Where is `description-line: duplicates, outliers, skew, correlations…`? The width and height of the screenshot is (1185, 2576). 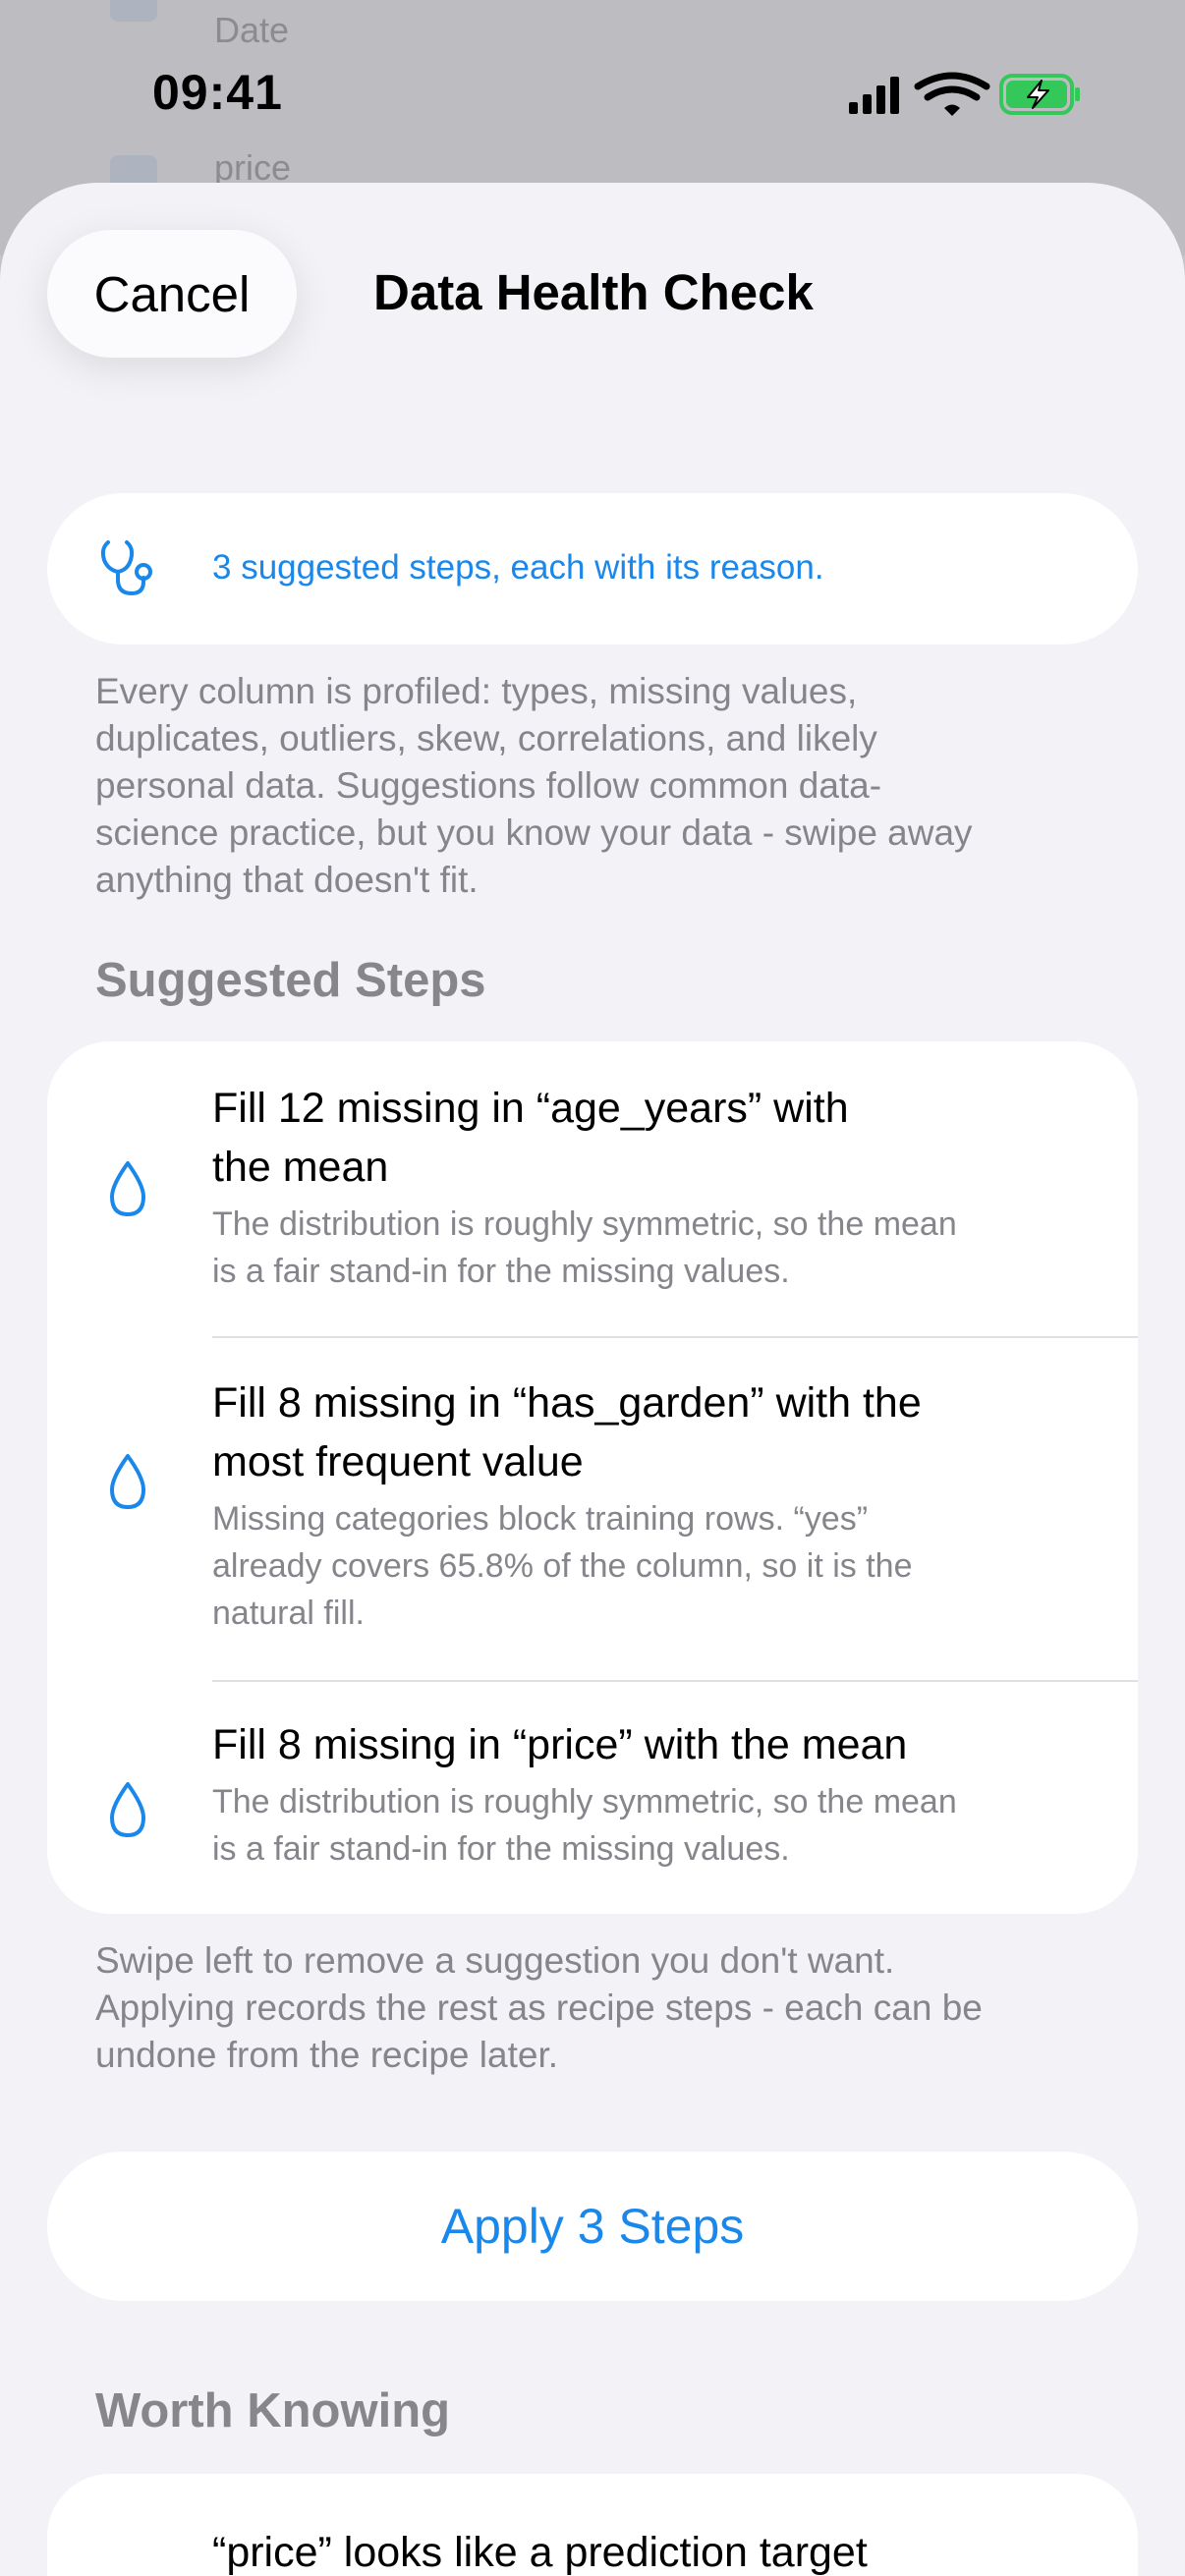 description-line: duplicates, outliers, skew, correlations… is located at coordinates (486, 738).